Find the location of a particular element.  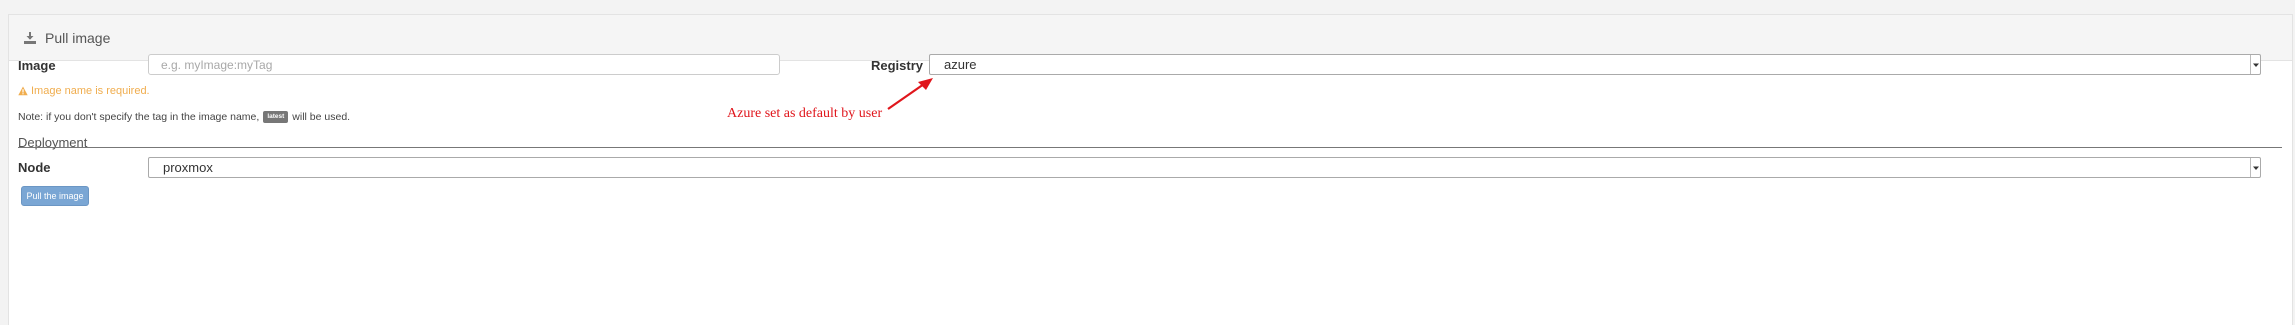

warning-text: Image name is required. is located at coordinates (90, 91).